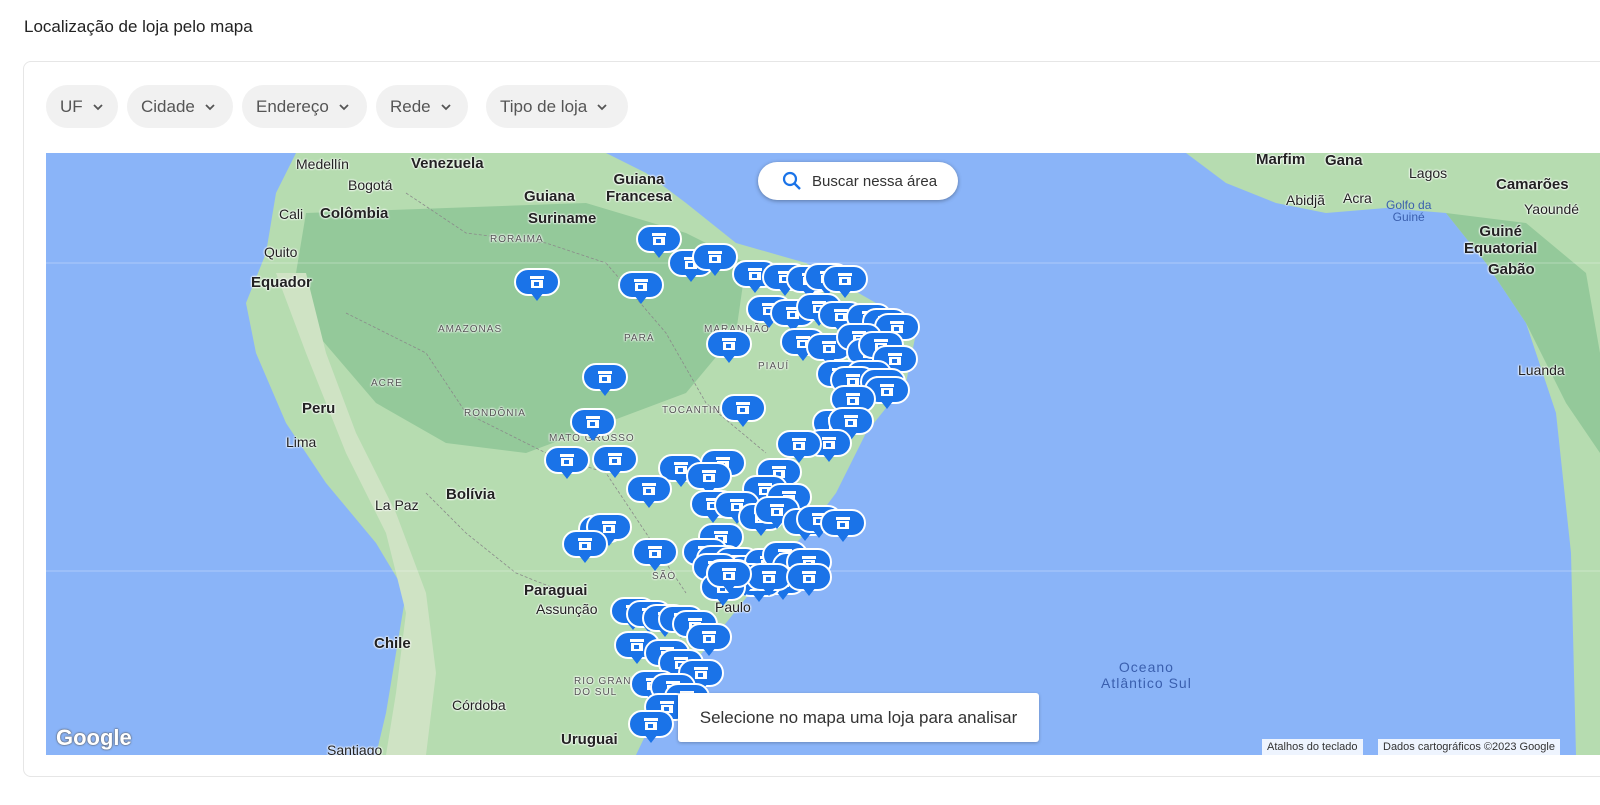  Describe the element at coordinates (281, 252) in the screenshot. I see `map-label-quito: Quito` at that location.